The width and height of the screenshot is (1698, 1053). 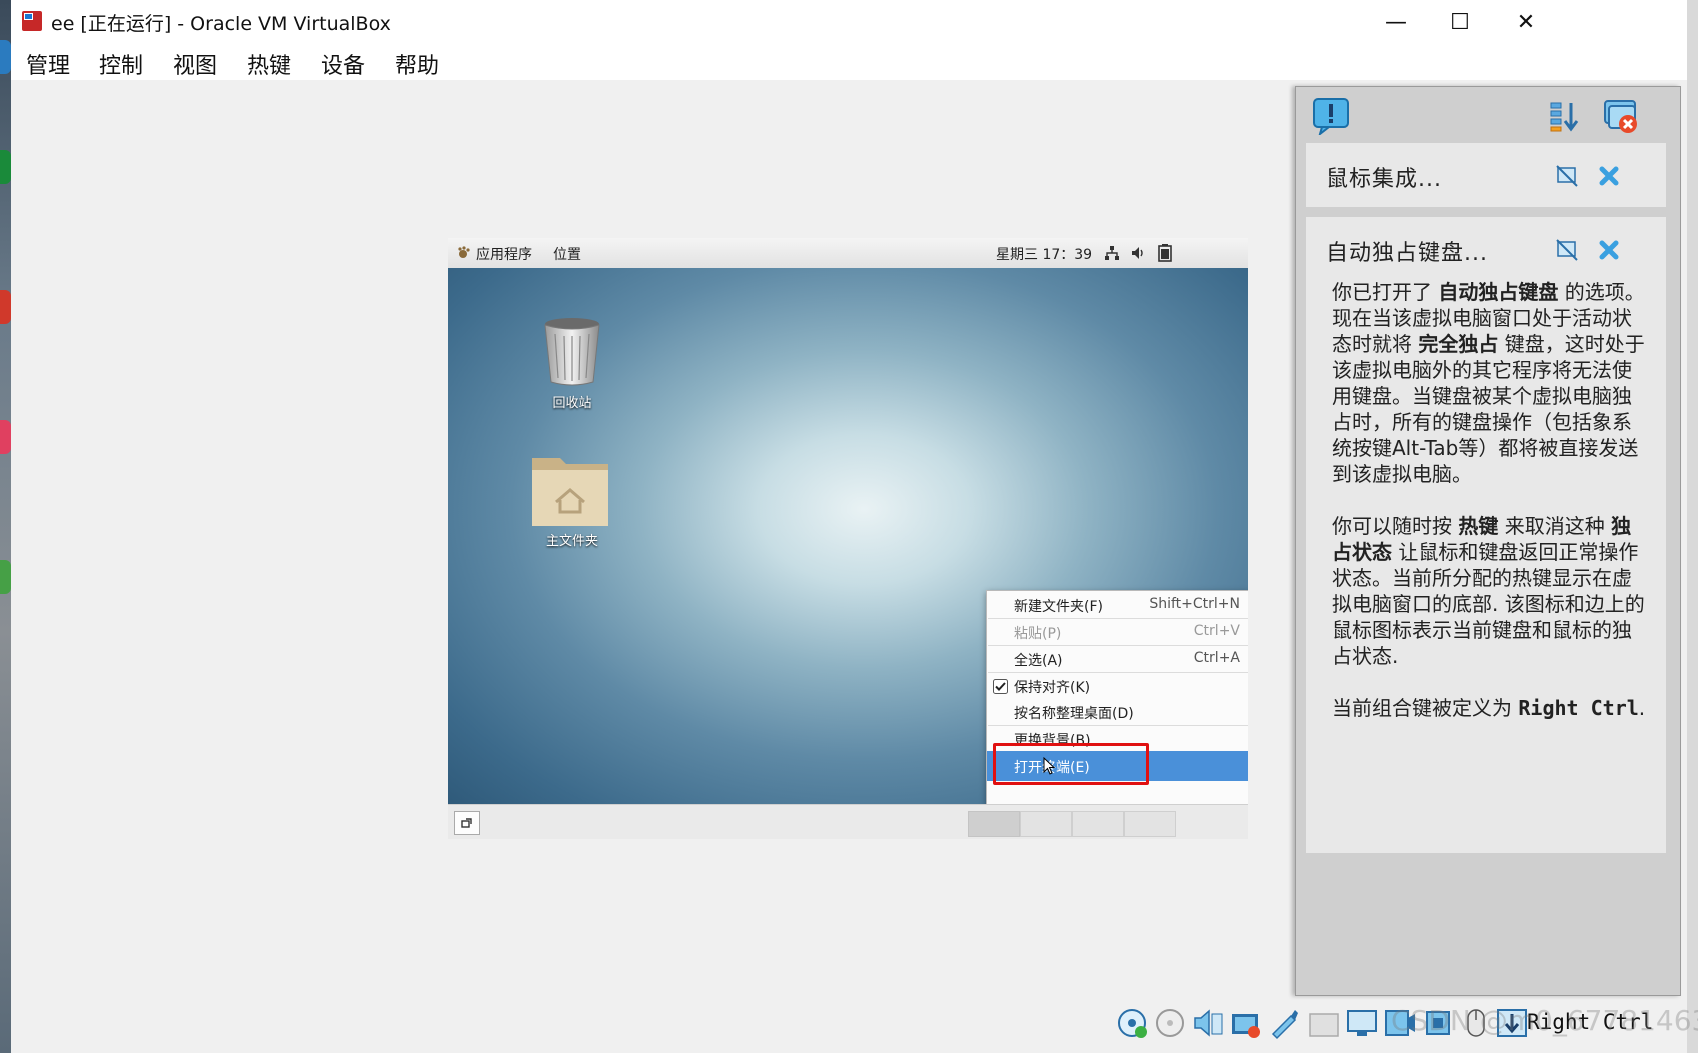 I want to click on menu-item-label: 全选(A), so click(x=1038, y=661).